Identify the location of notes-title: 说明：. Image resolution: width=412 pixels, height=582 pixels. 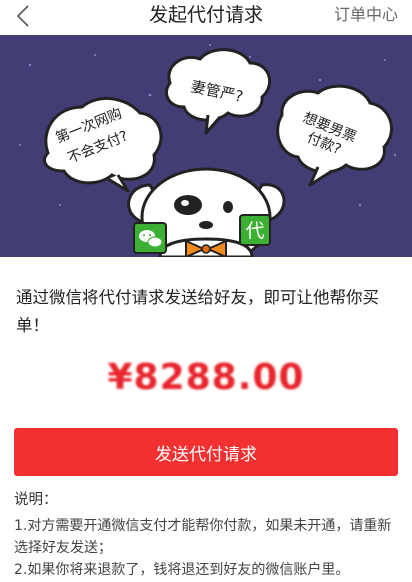
(36, 500).